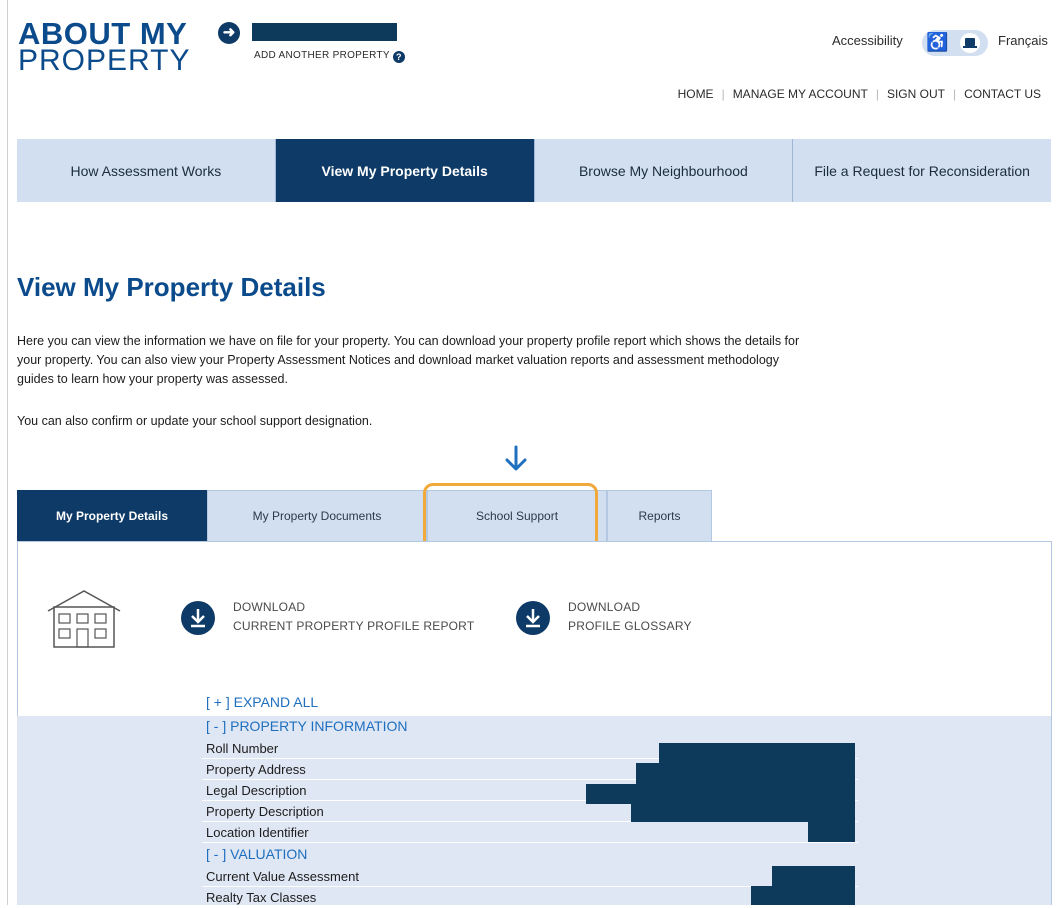 The height and width of the screenshot is (908, 1057). What do you see at coordinates (516, 458) in the screenshot?
I see `down-arrow-icon` at bounding box center [516, 458].